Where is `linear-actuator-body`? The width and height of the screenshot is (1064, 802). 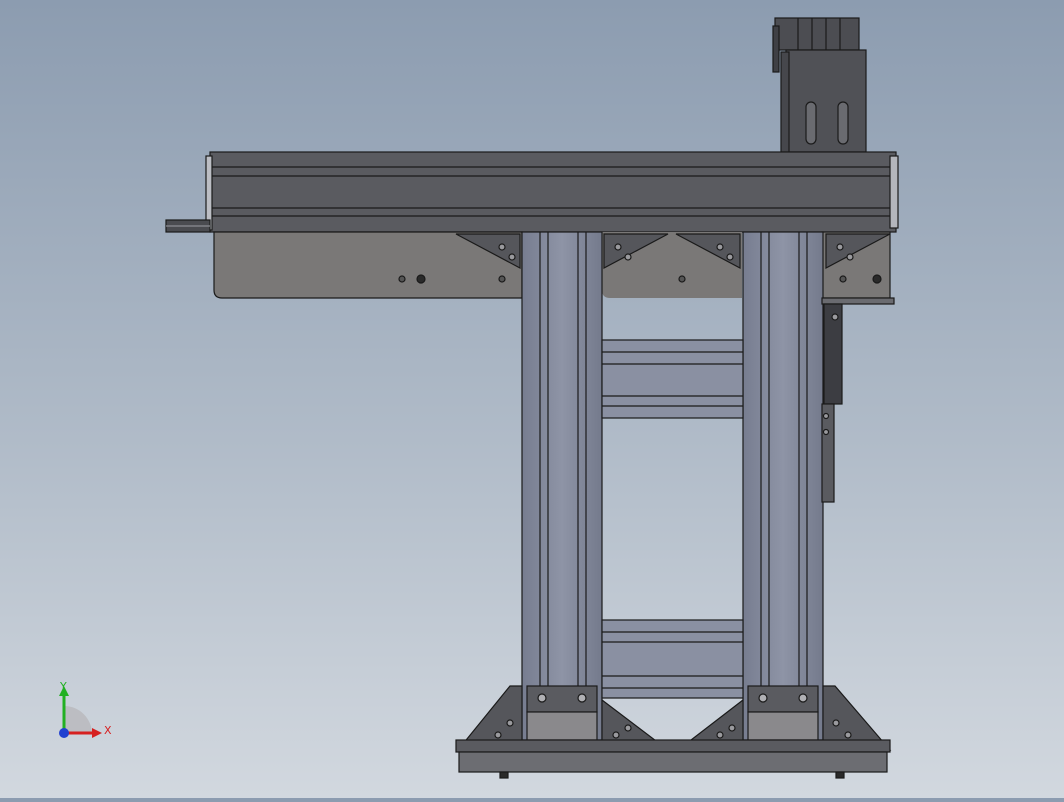 linear-actuator-body is located at coordinates (532, 192).